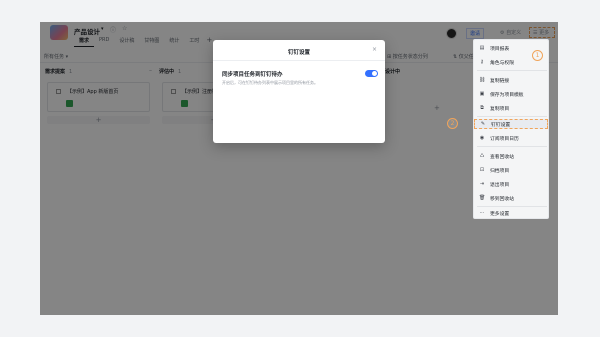 The image size is (600, 337). Describe the element at coordinates (502, 199) in the screenshot. I see `menu-item-label: 移到回收站` at that location.